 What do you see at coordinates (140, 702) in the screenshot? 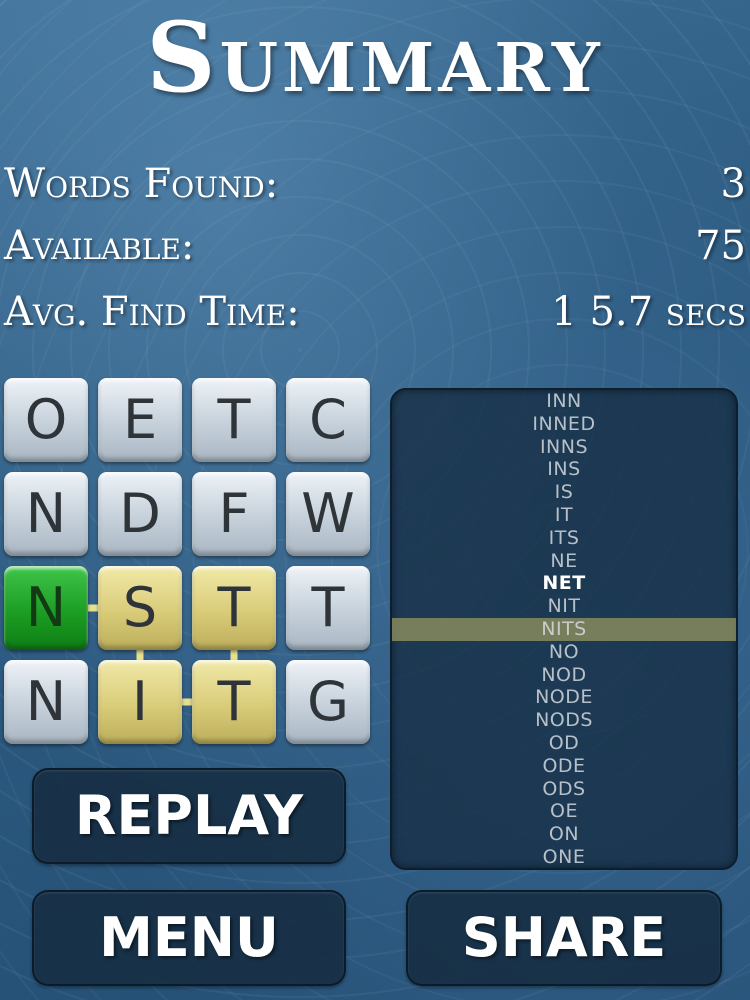
I see `letter-tile: I` at bounding box center [140, 702].